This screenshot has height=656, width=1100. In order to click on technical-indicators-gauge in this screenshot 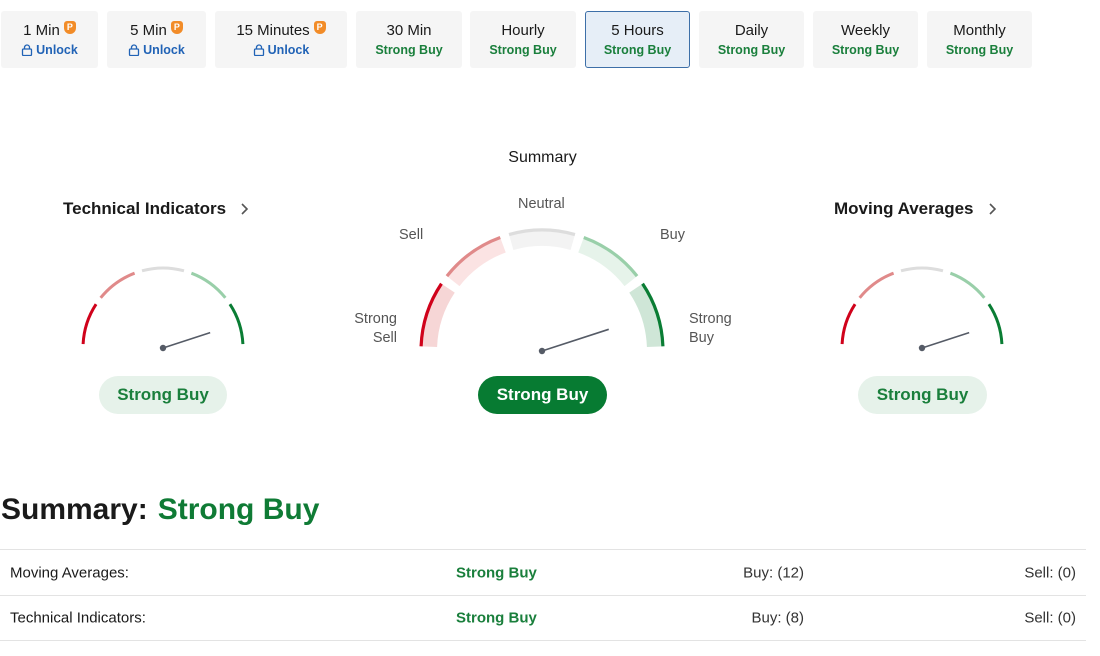, I will do `click(163, 309)`.